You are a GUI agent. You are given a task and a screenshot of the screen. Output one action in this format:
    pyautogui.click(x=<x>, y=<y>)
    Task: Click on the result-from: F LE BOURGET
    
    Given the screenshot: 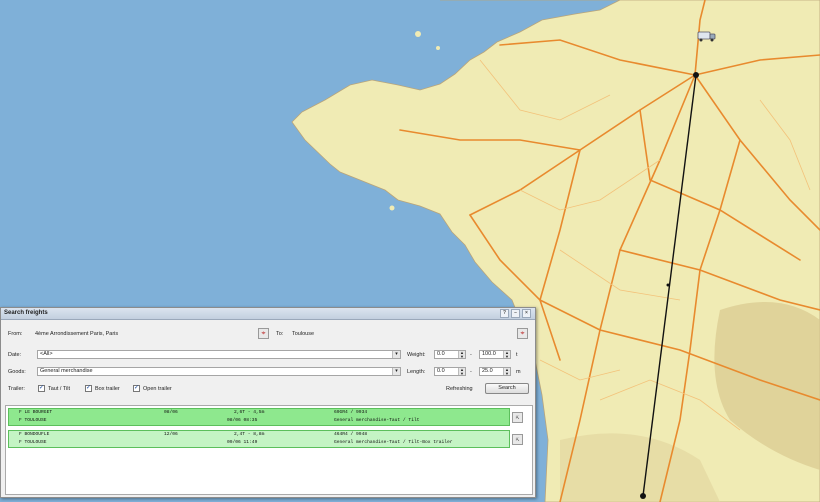 What is the action you would take?
    pyautogui.click(x=36, y=412)
    